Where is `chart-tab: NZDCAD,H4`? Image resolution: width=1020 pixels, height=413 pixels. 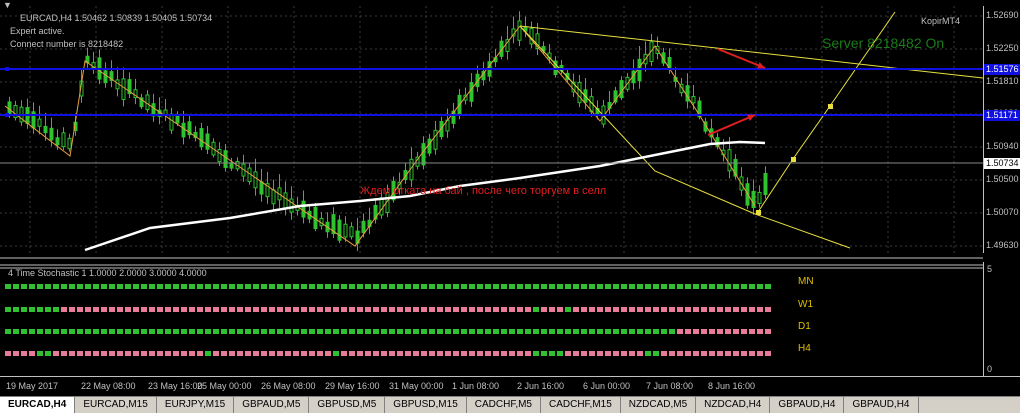
chart-tab: NZDCAD,H4 is located at coordinates (733, 405).